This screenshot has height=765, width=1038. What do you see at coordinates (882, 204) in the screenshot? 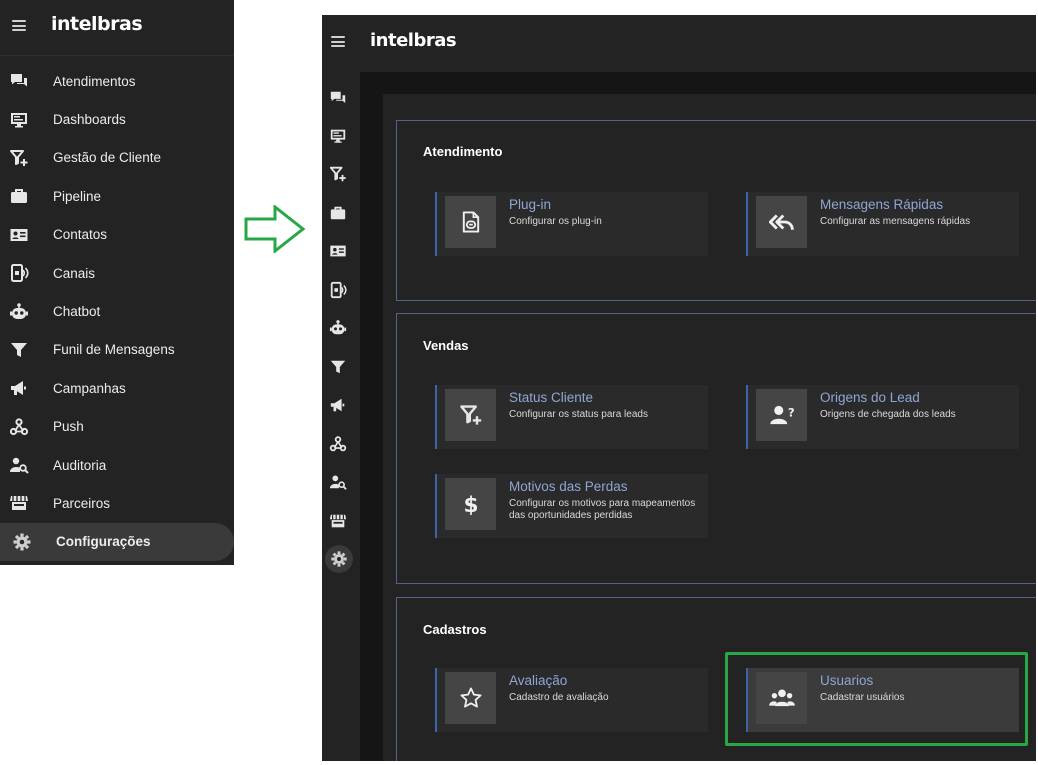
I see `card-title: Mensagens Rápidas` at bounding box center [882, 204].